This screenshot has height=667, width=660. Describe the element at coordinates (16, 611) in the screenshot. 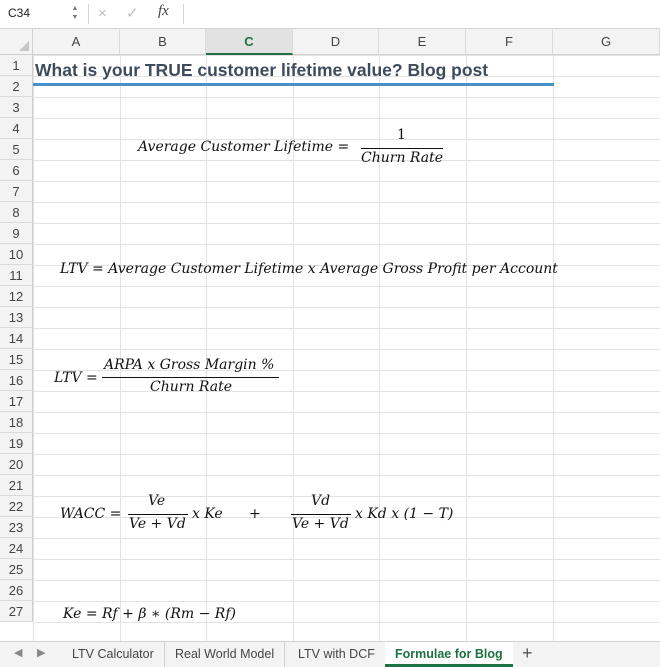

I see `row-header: 27` at that location.